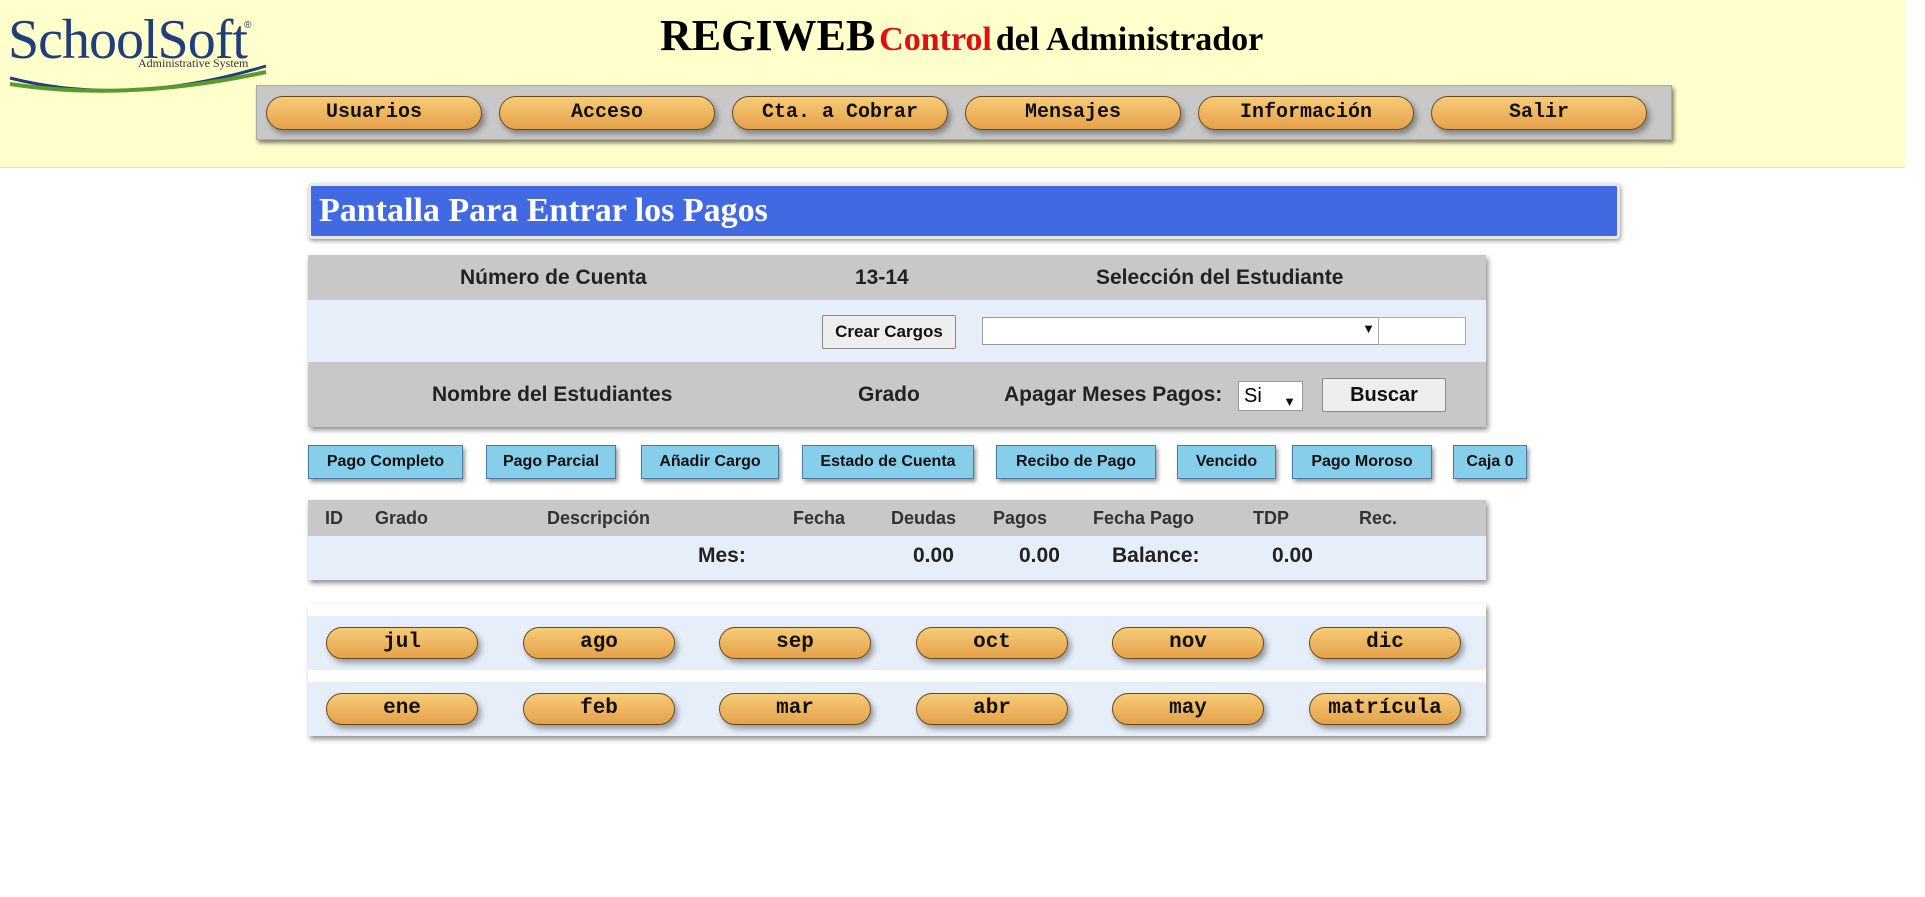  What do you see at coordinates (1220, 277) in the screenshot?
I see `student-selection-label: Selección del Estudiante` at bounding box center [1220, 277].